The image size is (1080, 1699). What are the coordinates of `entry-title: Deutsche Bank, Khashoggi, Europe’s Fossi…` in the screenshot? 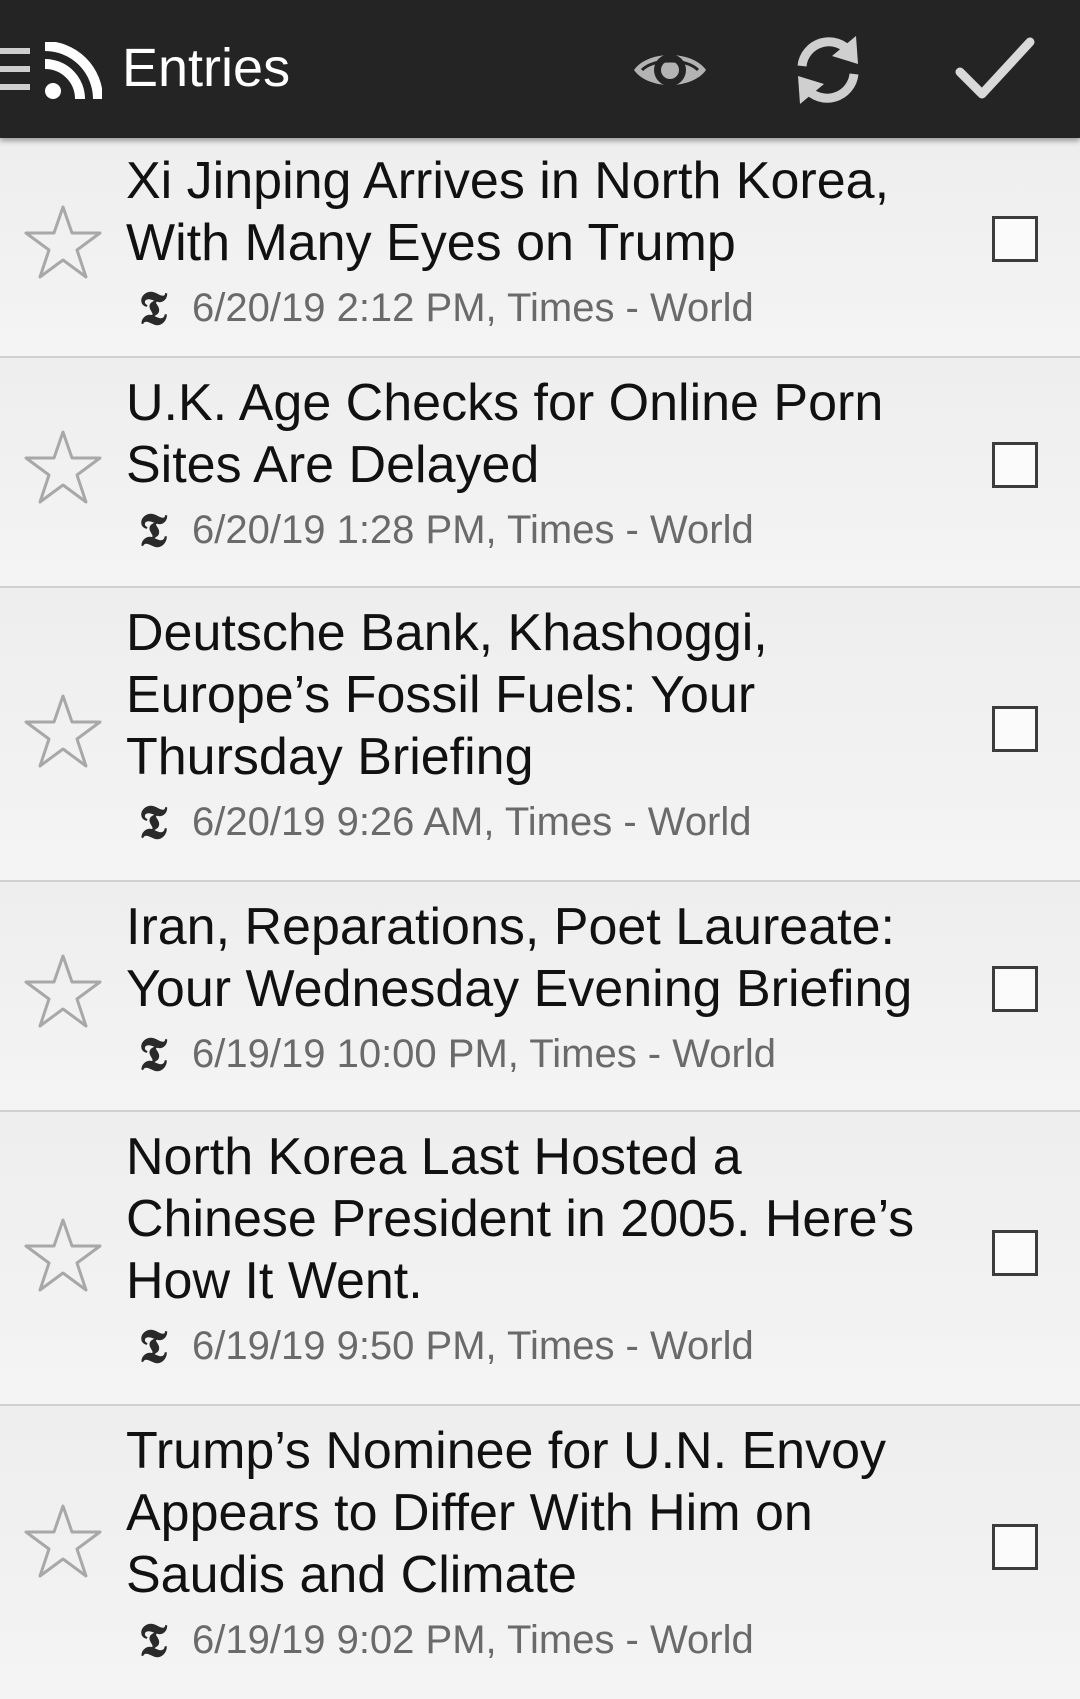 It's located at (447, 695).